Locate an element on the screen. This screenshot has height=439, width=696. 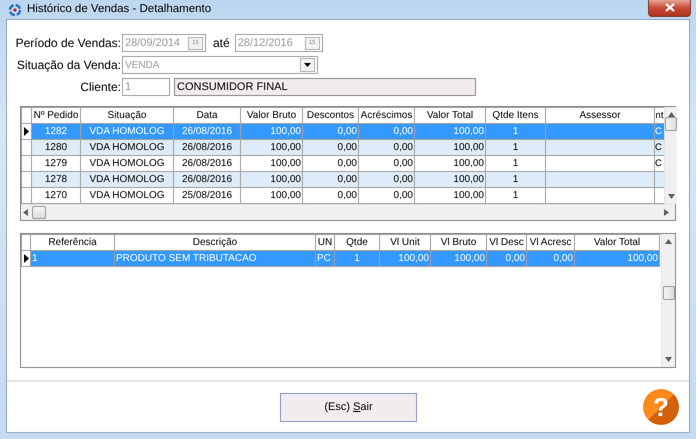
column-header: Vl Unit is located at coordinates (405, 242).